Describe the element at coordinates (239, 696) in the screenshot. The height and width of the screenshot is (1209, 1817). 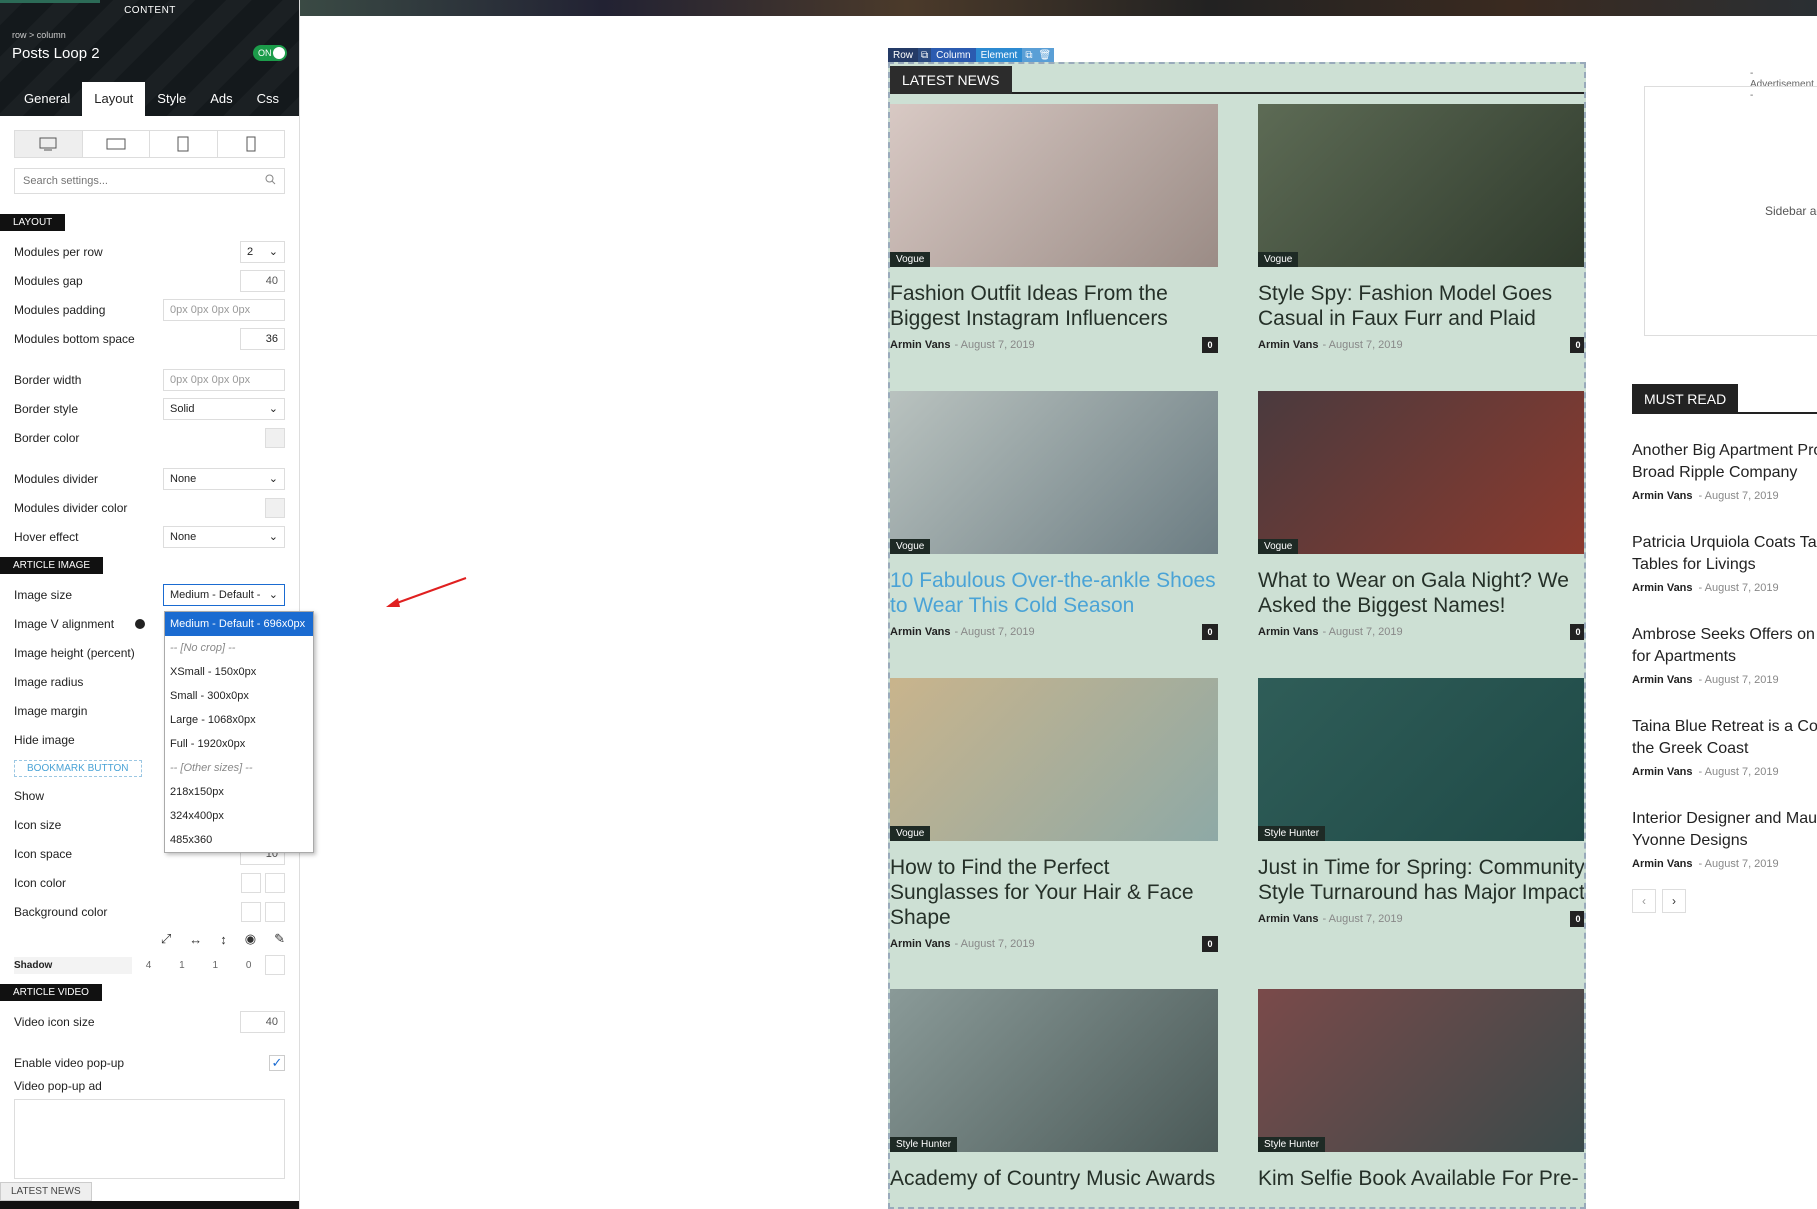
I see `image-size-option: Small - 300x0px` at that location.